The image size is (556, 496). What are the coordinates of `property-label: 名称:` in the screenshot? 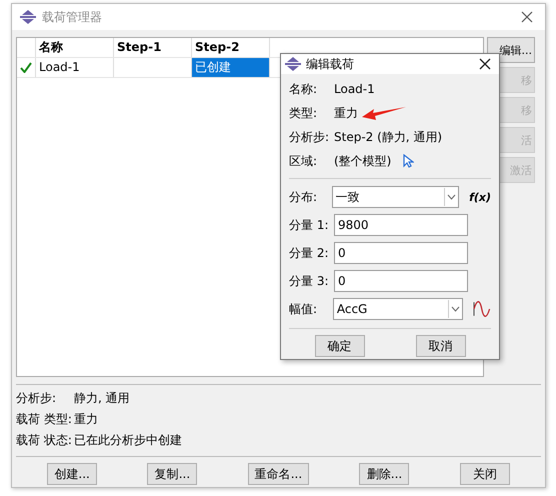 It's located at (303, 89).